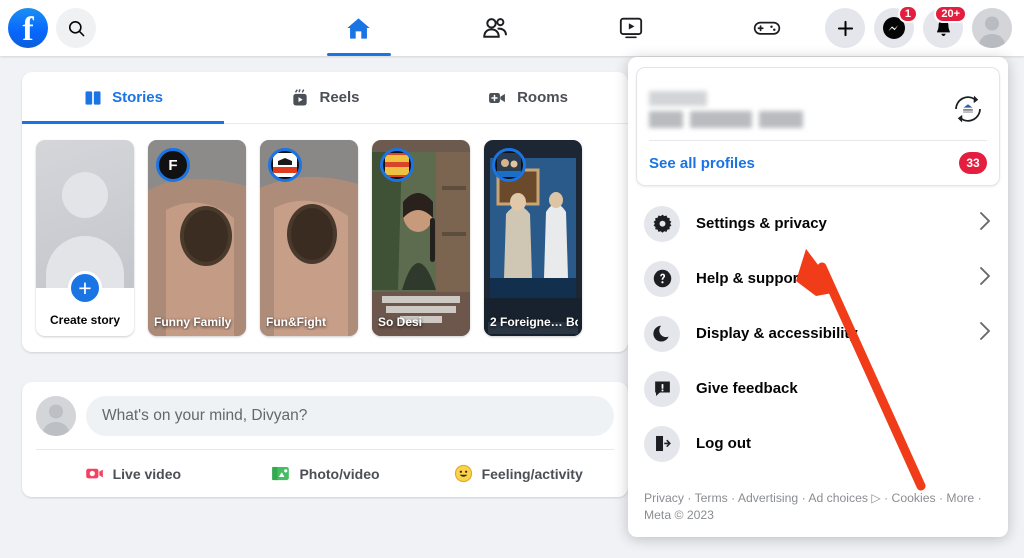  I want to click on story-author-name: 2 Foreigne… Bollywood, so click(534, 323).